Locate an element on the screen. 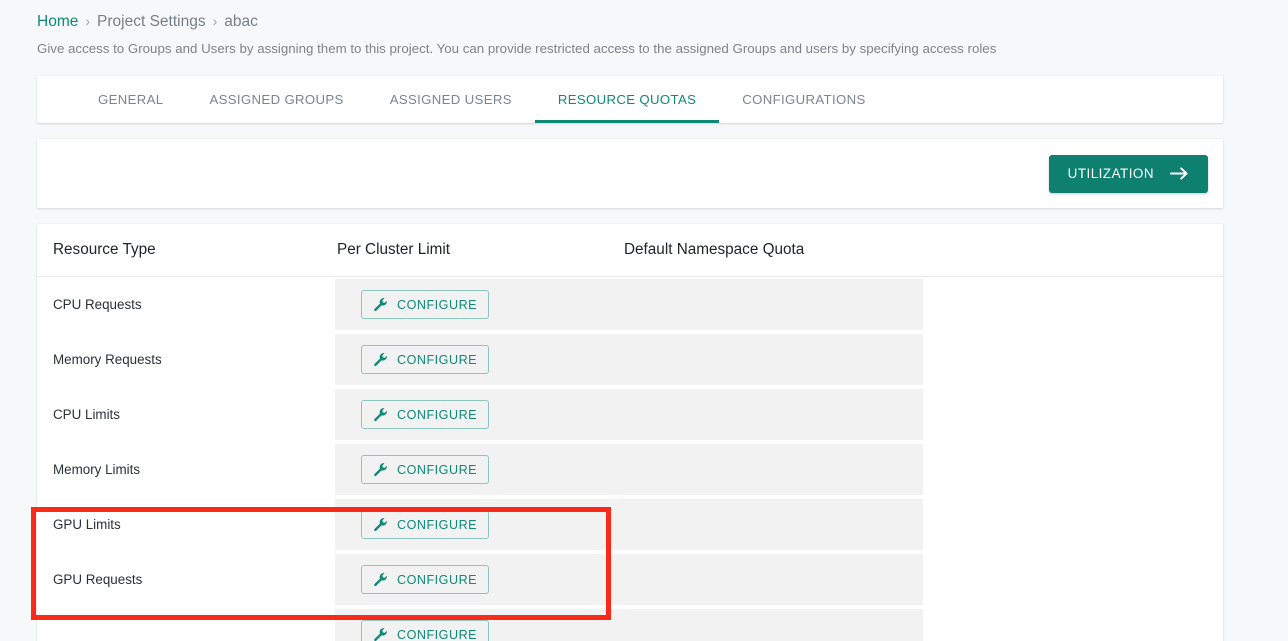 This screenshot has height=641, width=1288. arrow-right-icon is located at coordinates (1179, 173).